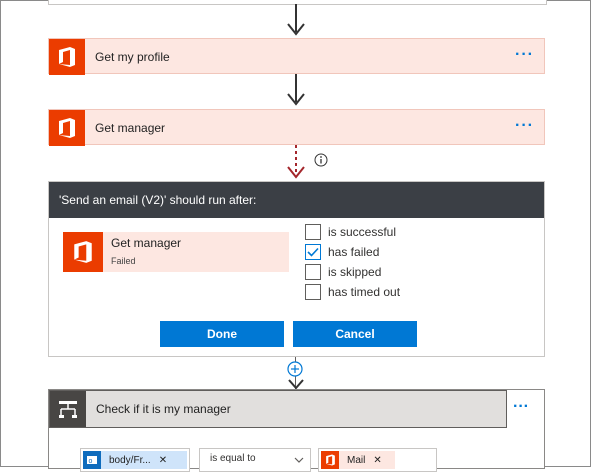  I want to click on condition-left-operand: o body/Fr... ✕, so click(135, 460).